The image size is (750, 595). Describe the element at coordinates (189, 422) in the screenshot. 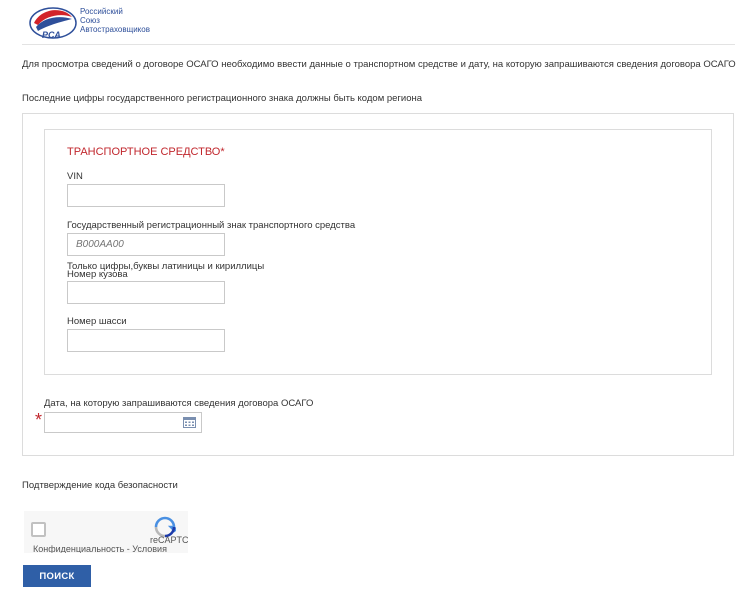

I see `calendar-icon` at that location.